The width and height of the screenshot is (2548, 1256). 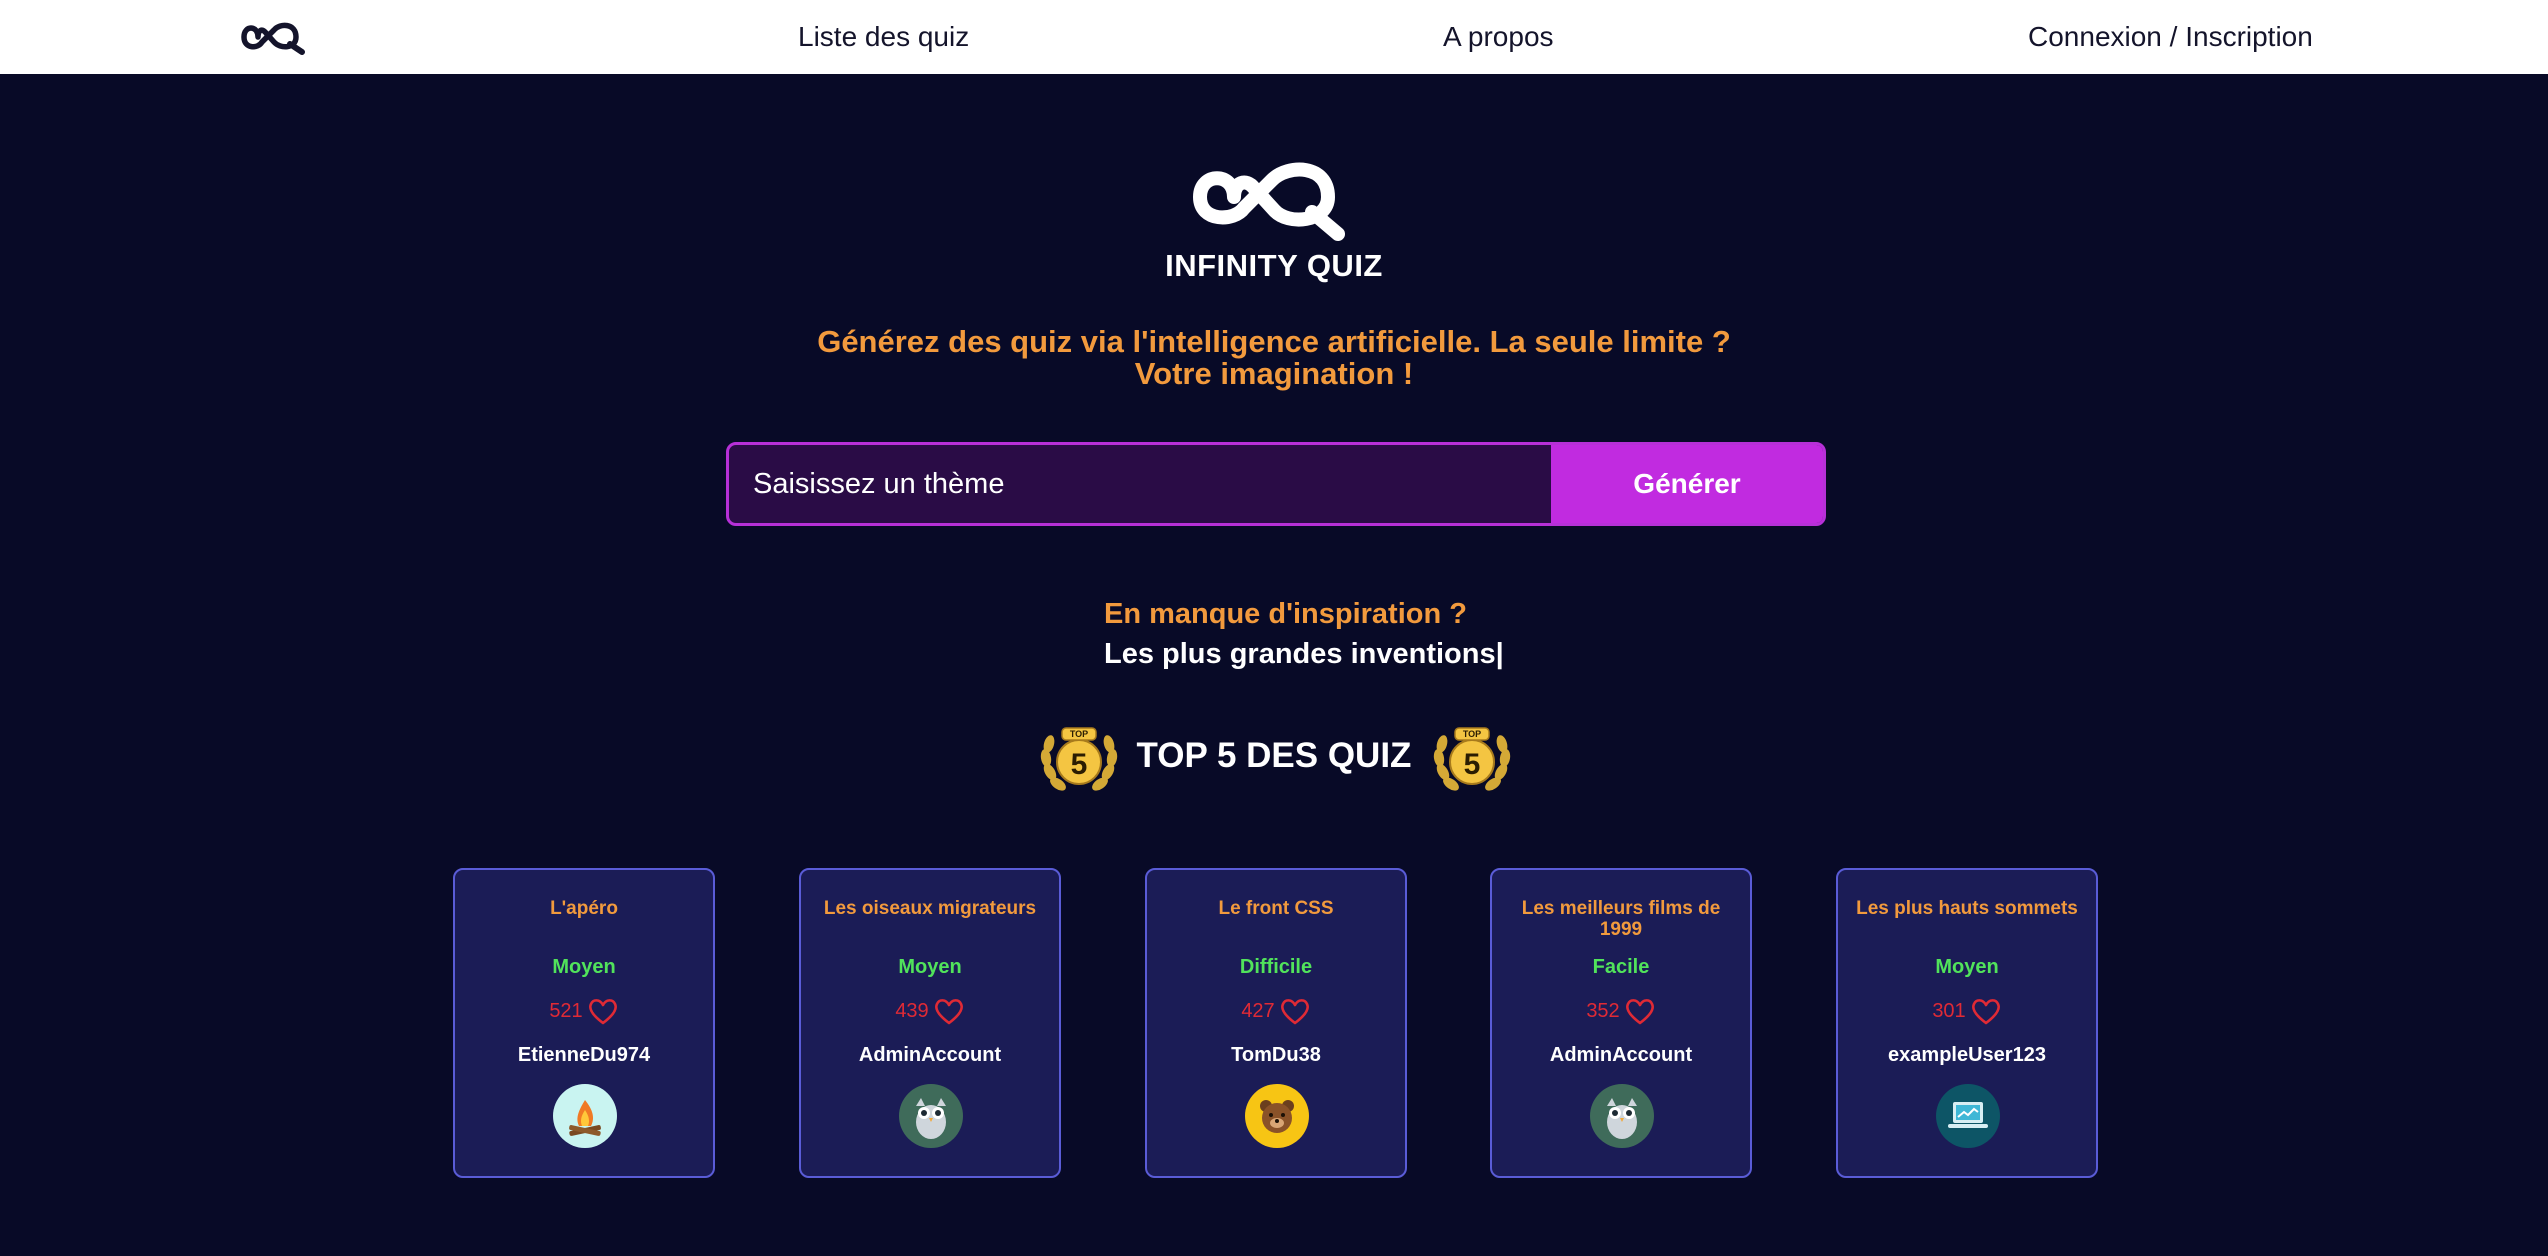 I want to click on quiz-card: L'apéro Moyen 521 EtienneDu974, so click(x=584, y=1023).